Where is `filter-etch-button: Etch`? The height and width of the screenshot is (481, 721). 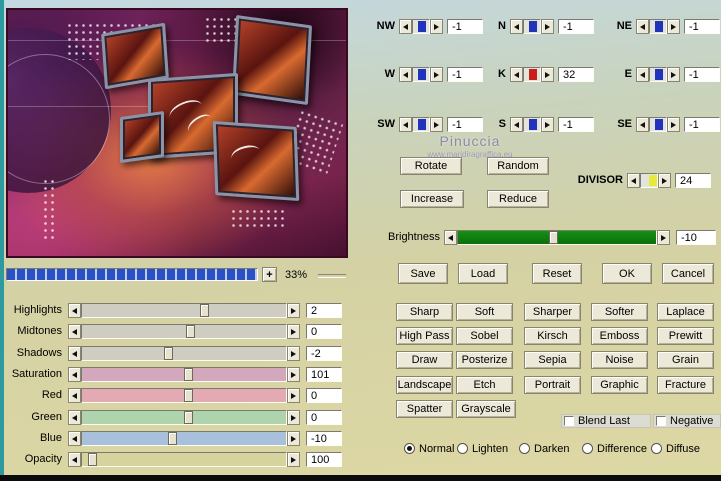
filter-etch-button: Etch is located at coordinates (484, 385).